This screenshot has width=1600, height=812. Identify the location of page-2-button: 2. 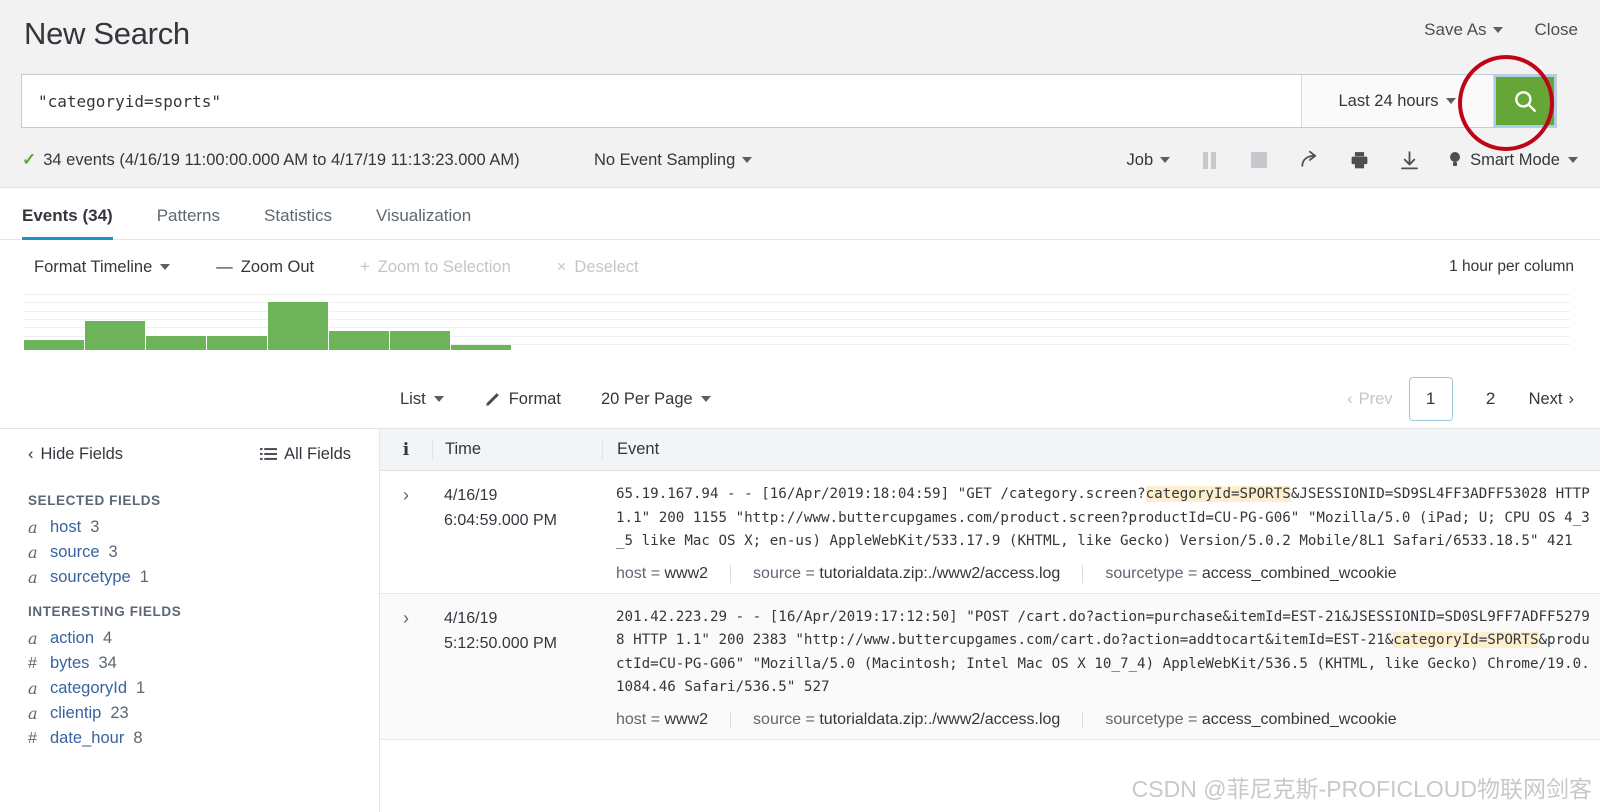
(1490, 399).